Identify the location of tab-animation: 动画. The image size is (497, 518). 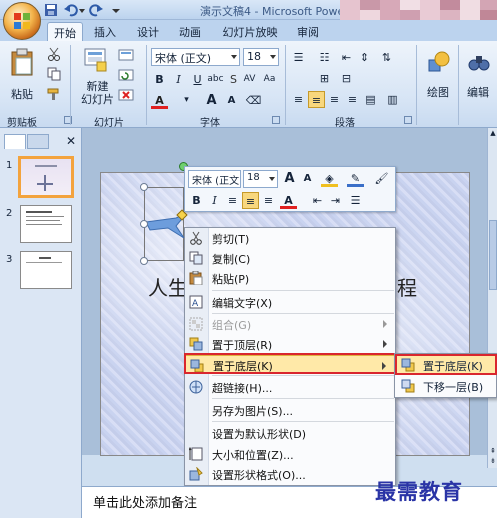
(190, 31).